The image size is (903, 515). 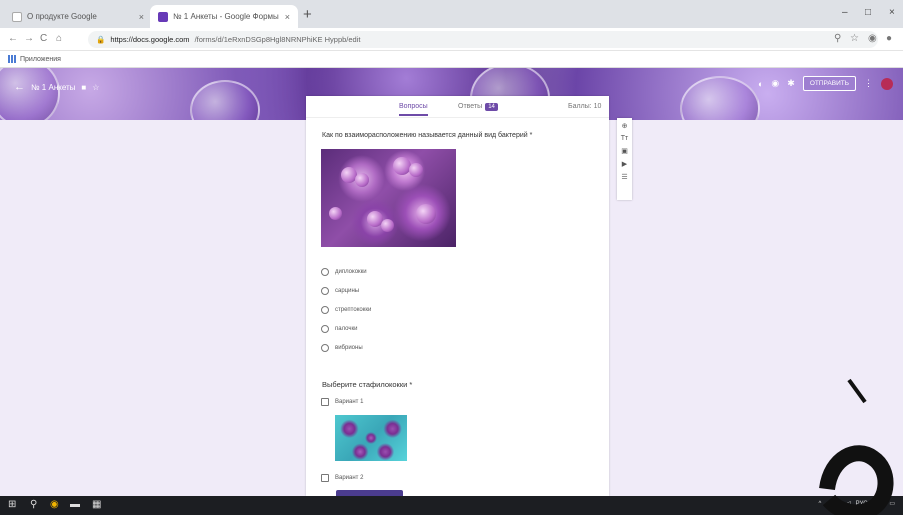 What do you see at coordinates (40, 59) in the screenshot?
I see `apps-bookmark: Приложения` at bounding box center [40, 59].